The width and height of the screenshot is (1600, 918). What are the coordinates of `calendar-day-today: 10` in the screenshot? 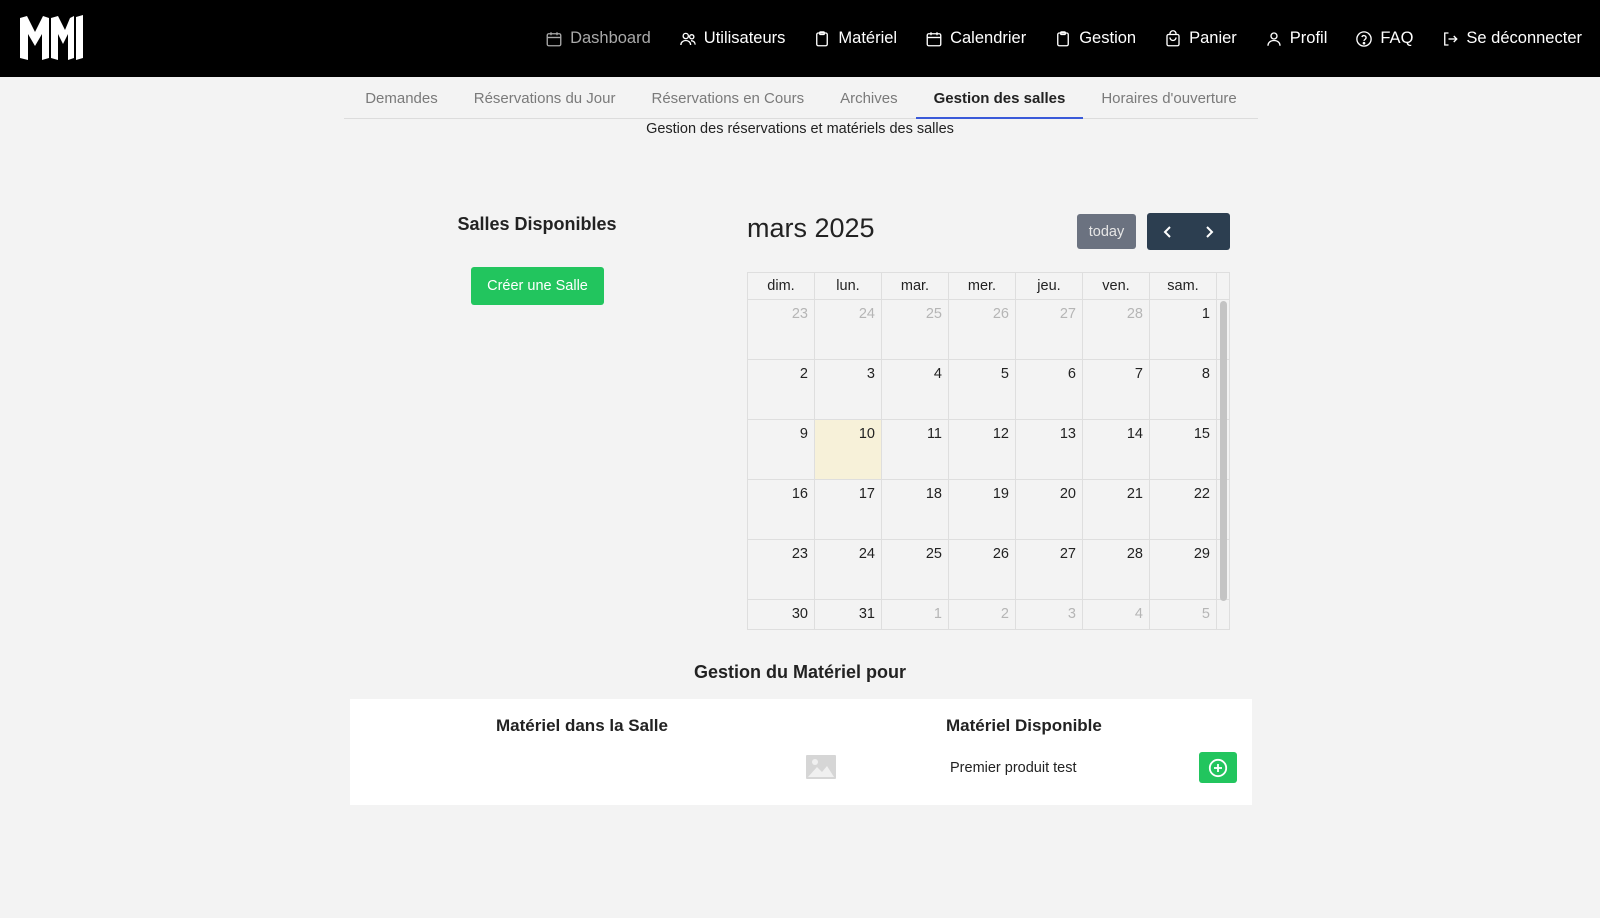 It's located at (848, 449).